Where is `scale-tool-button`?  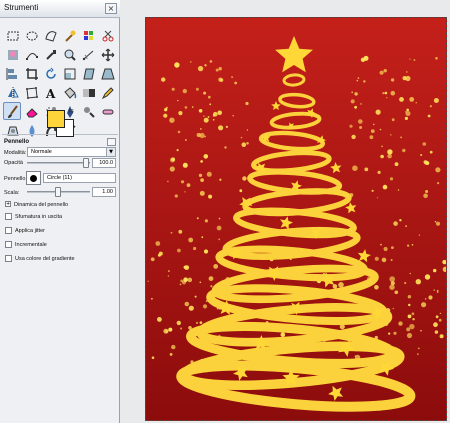
scale-tool-button is located at coordinates (69, 73).